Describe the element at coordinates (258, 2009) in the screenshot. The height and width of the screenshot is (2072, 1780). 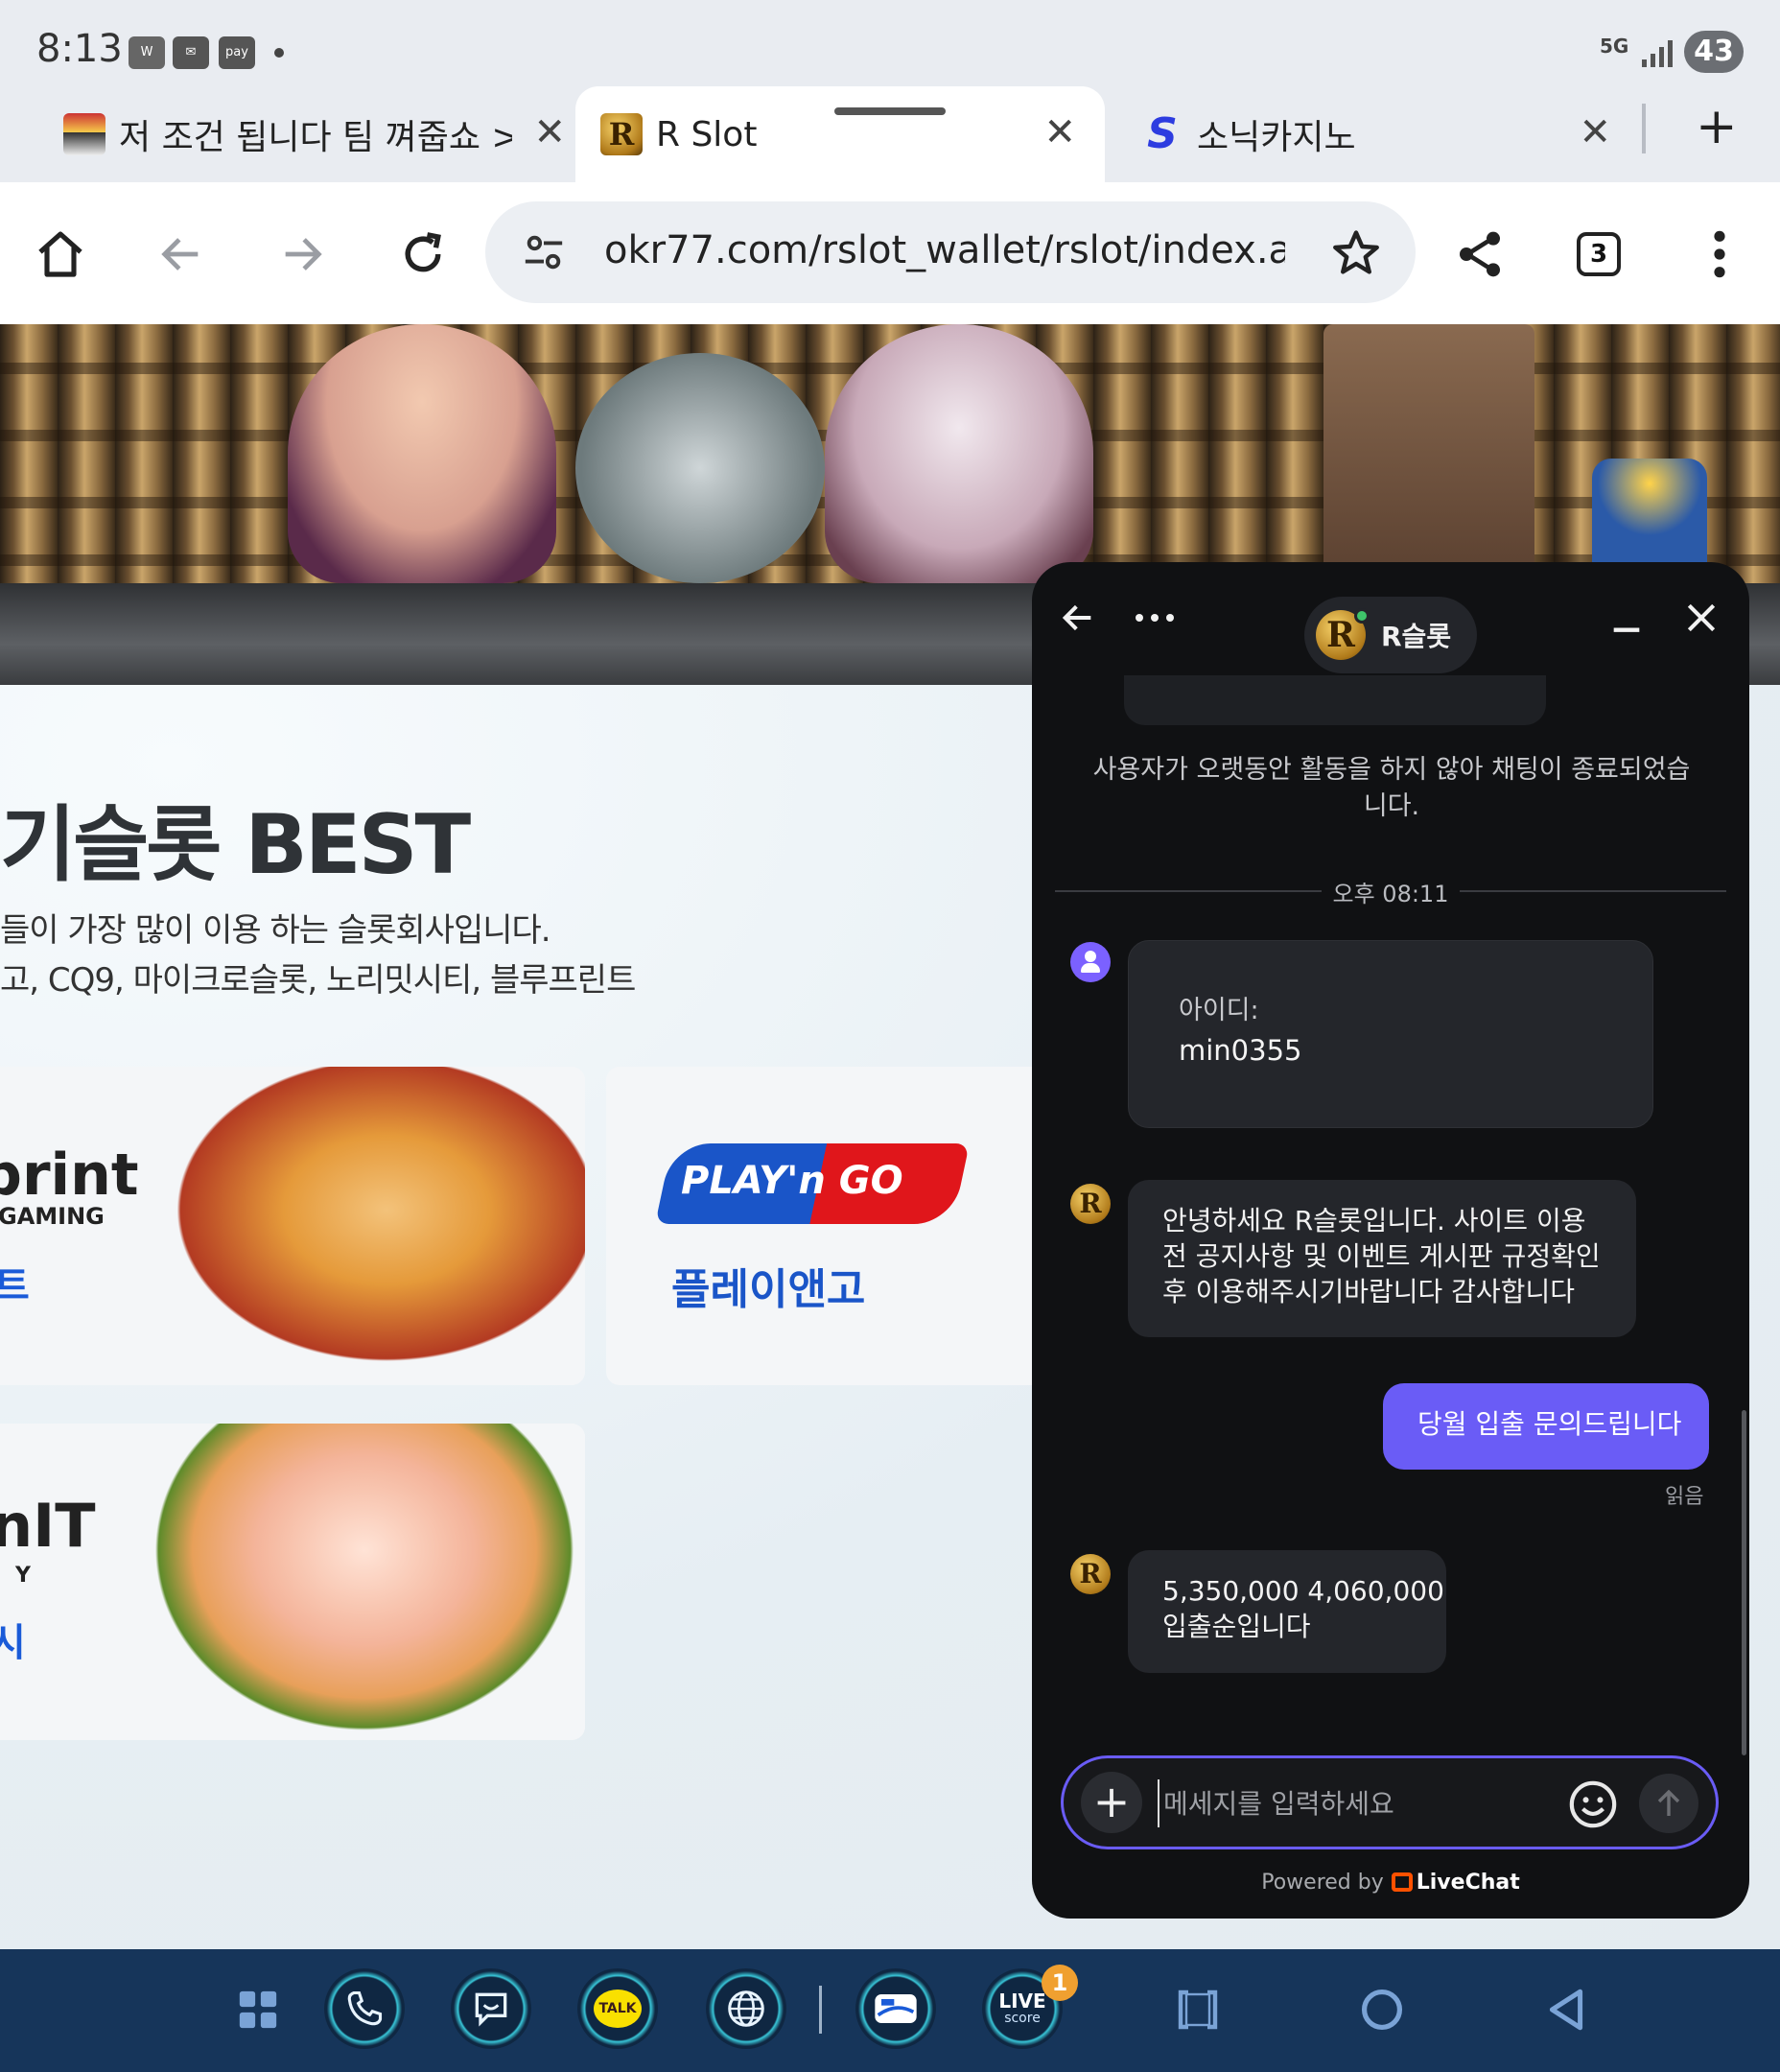
I see `apps-grid-icon` at that location.